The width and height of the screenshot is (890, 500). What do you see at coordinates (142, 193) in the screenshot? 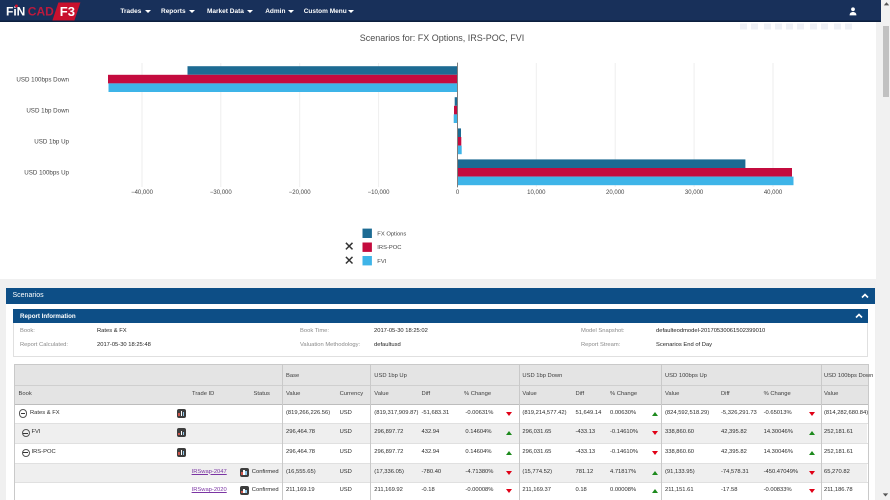
I see `svg-text: −40,000` at bounding box center [142, 193].